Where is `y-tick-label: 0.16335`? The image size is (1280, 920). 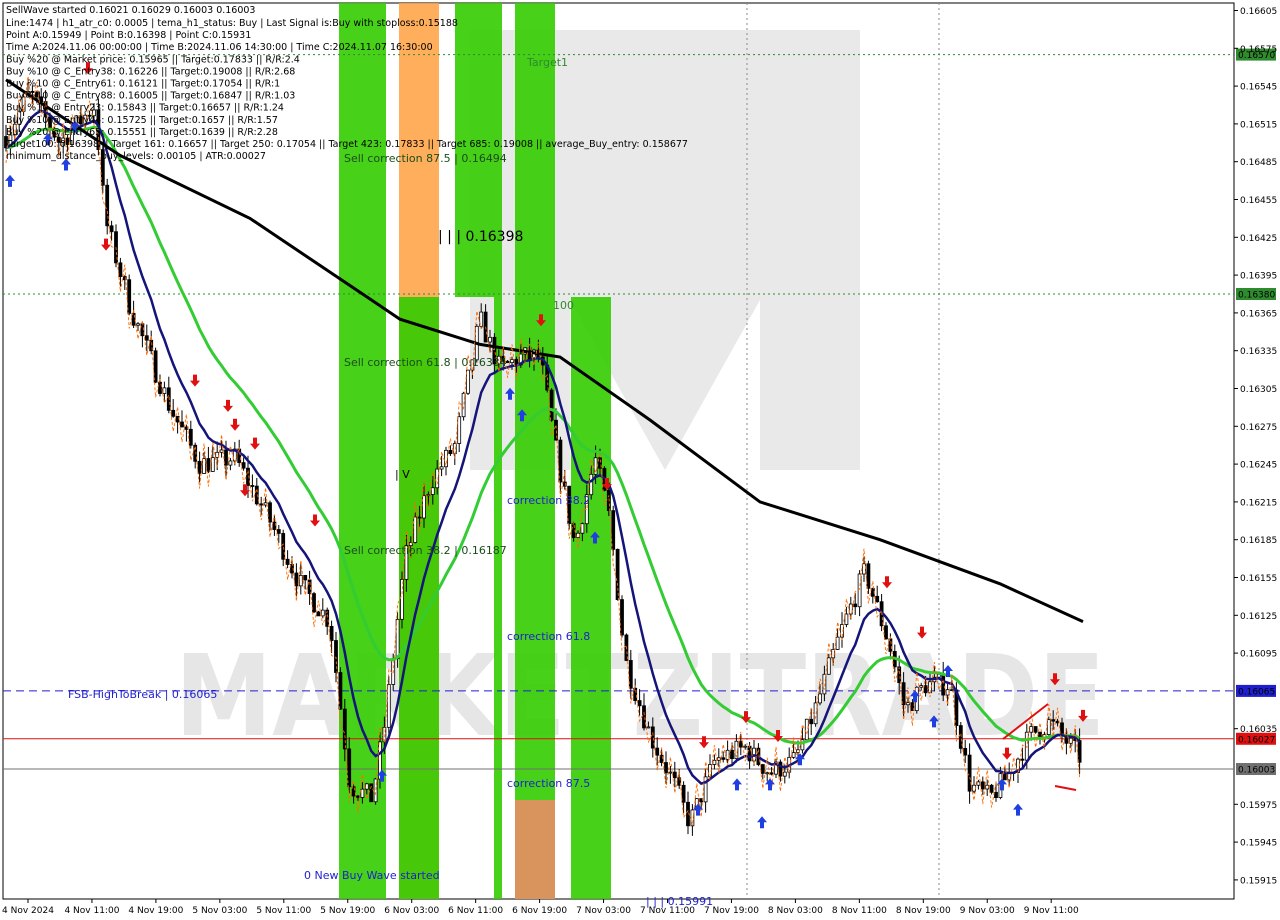 y-tick-label: 0.16335 is located at coordinates (1258, 352).